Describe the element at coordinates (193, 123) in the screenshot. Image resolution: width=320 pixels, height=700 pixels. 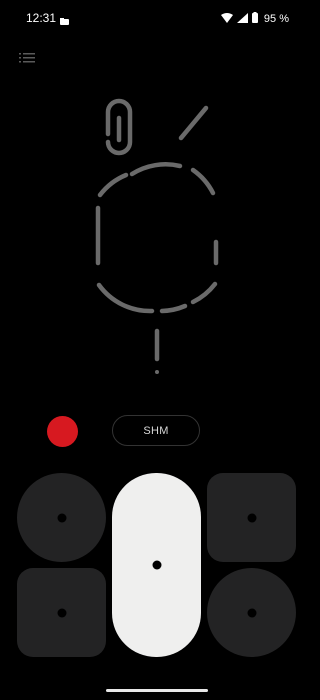
I see `glyph-diagonal-segment` at that location.